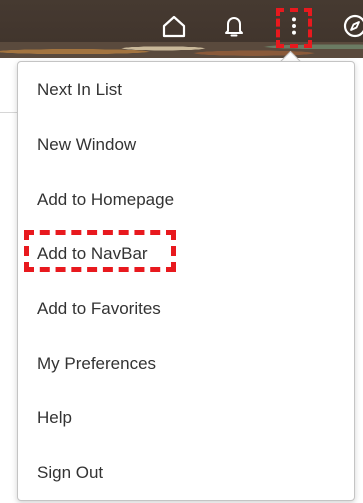 The width and height of the screenshot is (363, 503). I want to click on menu-item-sign-out: Sign Out, so click(70, 473).